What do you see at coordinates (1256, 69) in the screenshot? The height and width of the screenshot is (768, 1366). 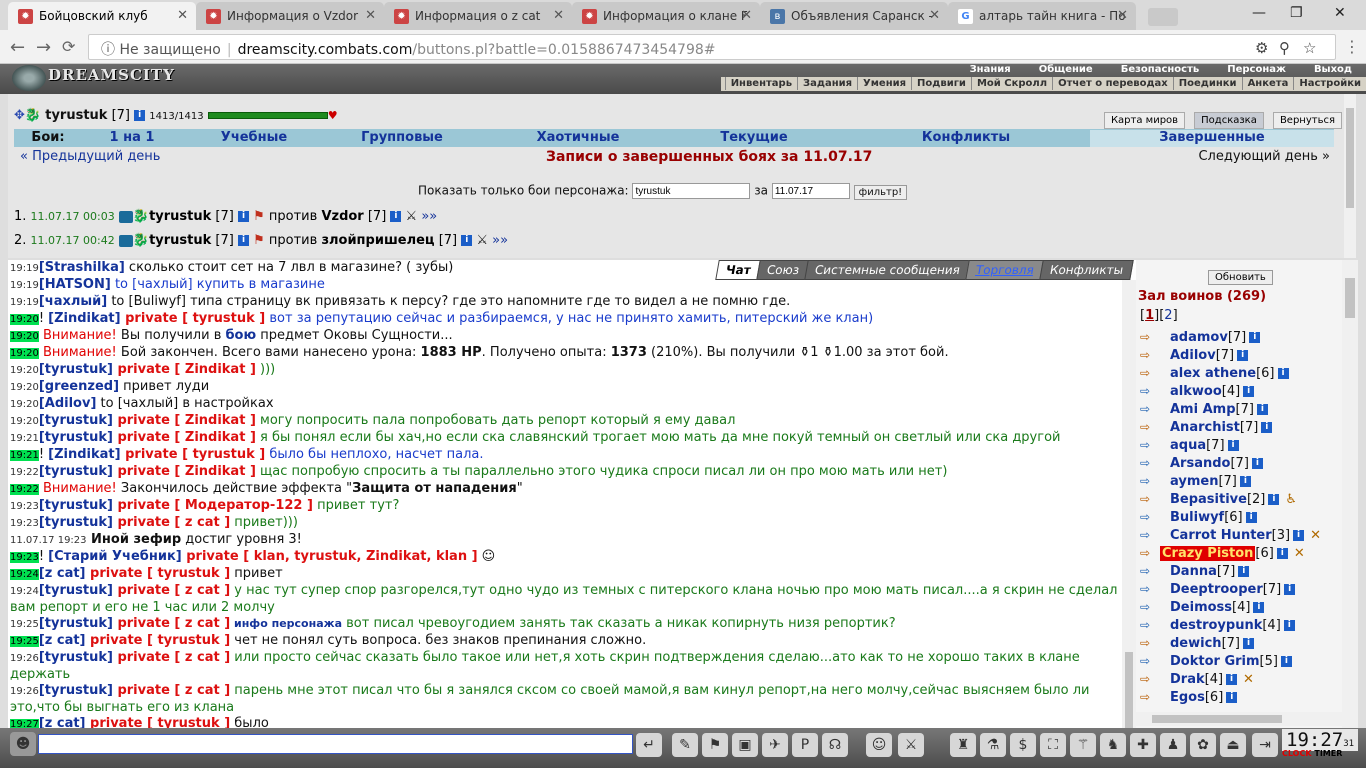 I see `main-menu-item: Персонаж` at bounding box center [1256, 69].